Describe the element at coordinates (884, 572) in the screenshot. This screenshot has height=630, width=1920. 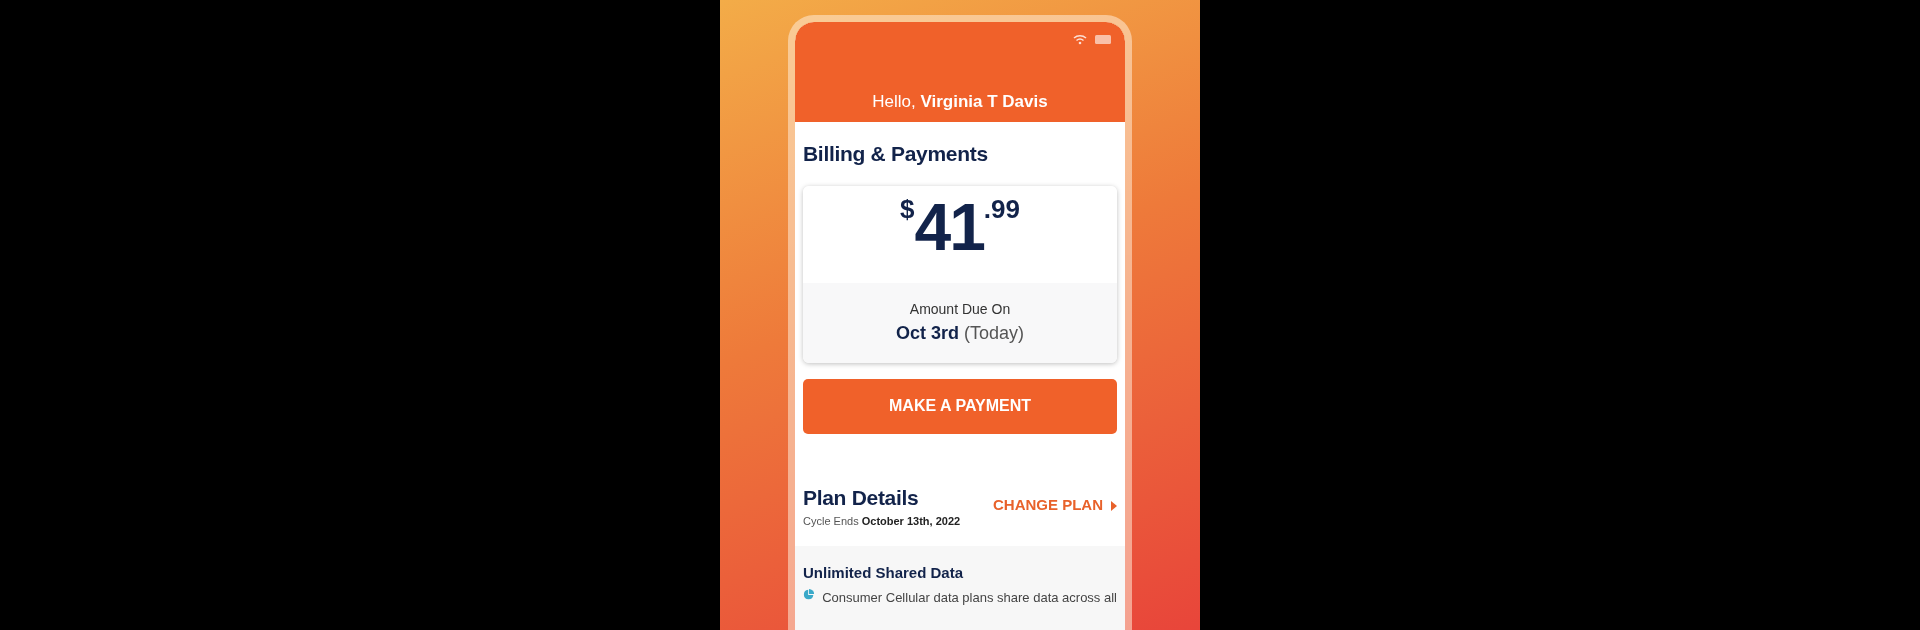
I see `feature-title: Unlimited Shared Data` at that location.